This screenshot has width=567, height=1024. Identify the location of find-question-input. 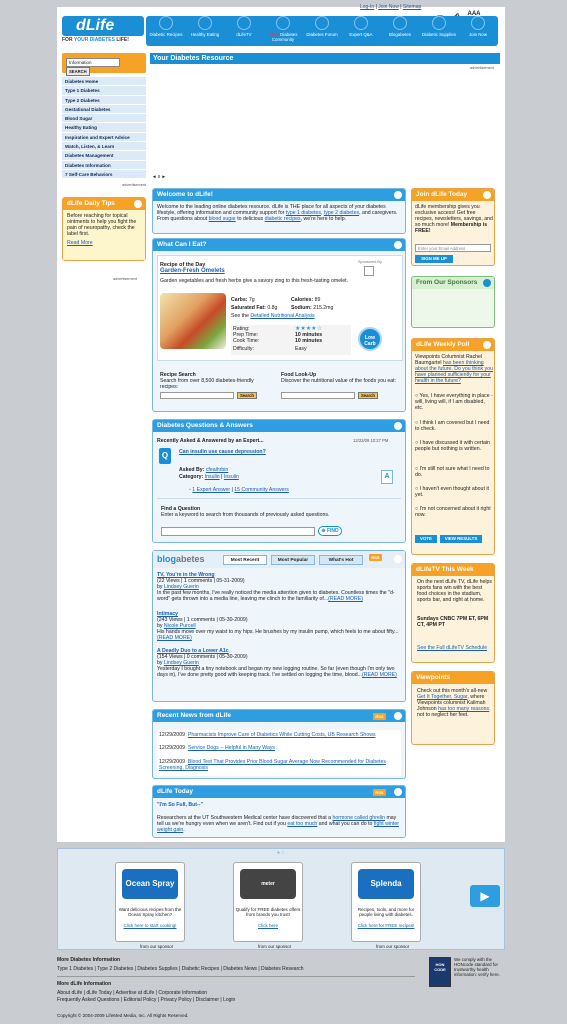
(238, 531).